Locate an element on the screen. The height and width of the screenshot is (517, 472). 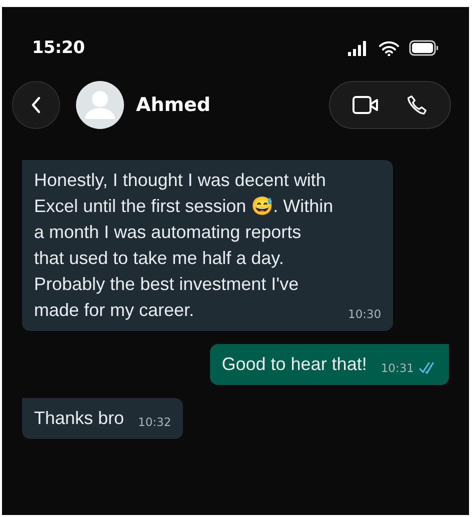
video-call-button is located at coordinates (366, 105).